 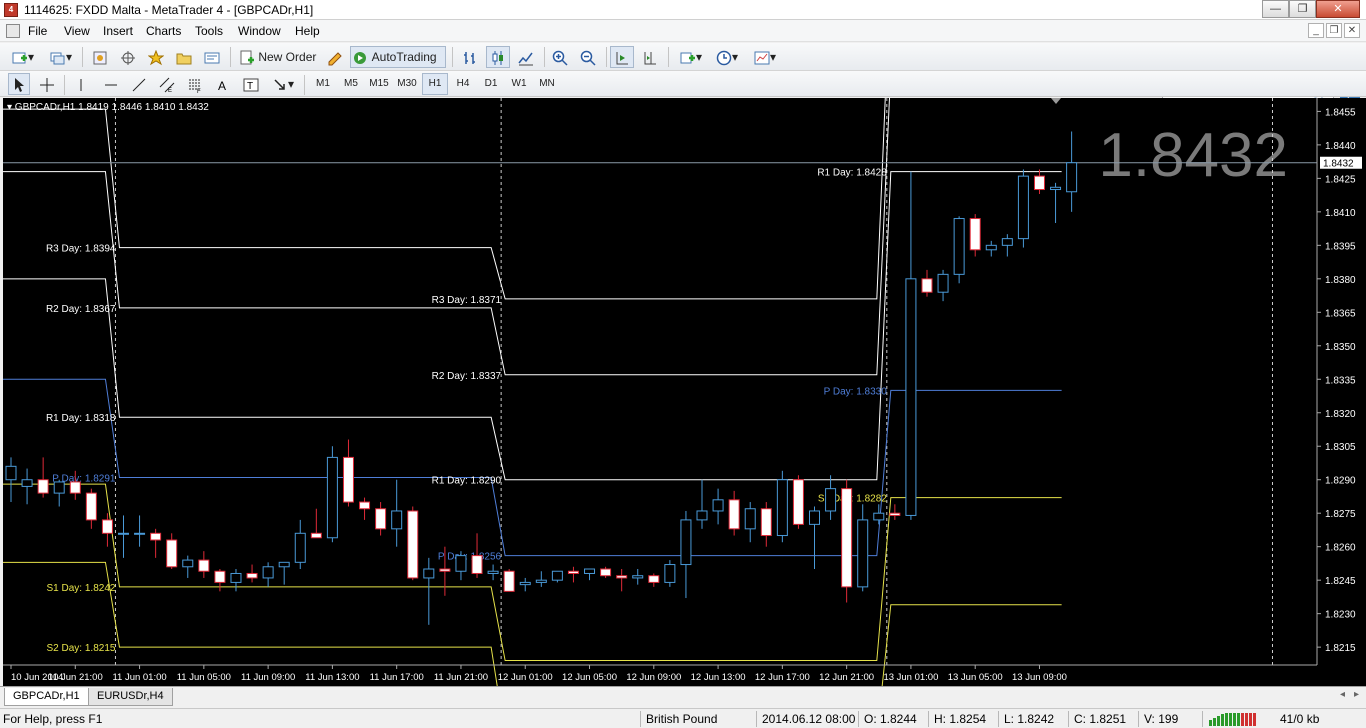 I want to click on timeframe-m1-button: M1, so click(x=323, y=84).